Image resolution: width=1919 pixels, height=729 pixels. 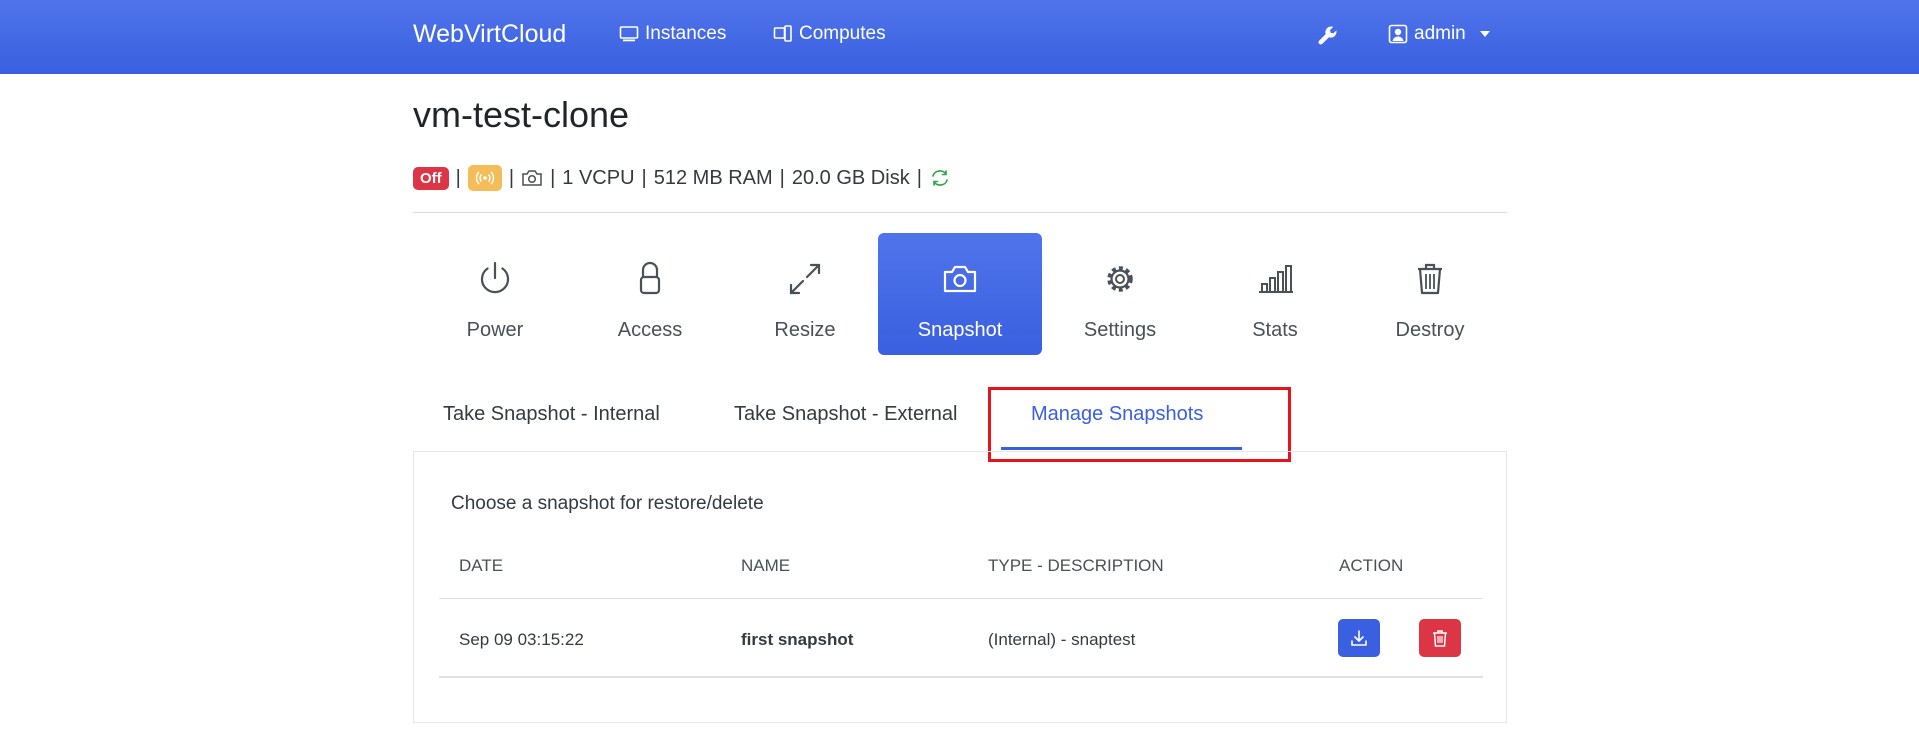 I want to click on refresh-icon, so click(x=940, y=178).